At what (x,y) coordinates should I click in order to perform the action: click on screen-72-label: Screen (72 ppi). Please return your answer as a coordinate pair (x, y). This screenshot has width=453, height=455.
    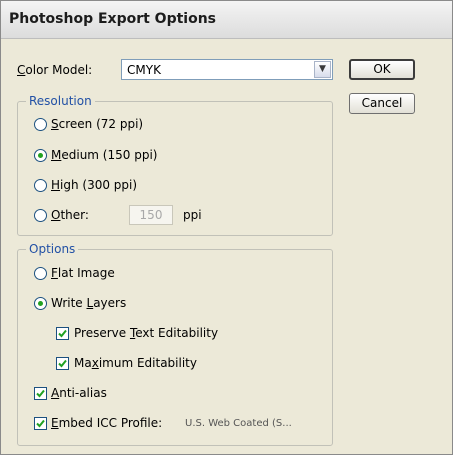
    Looking at the image, I should click on (97, 124).